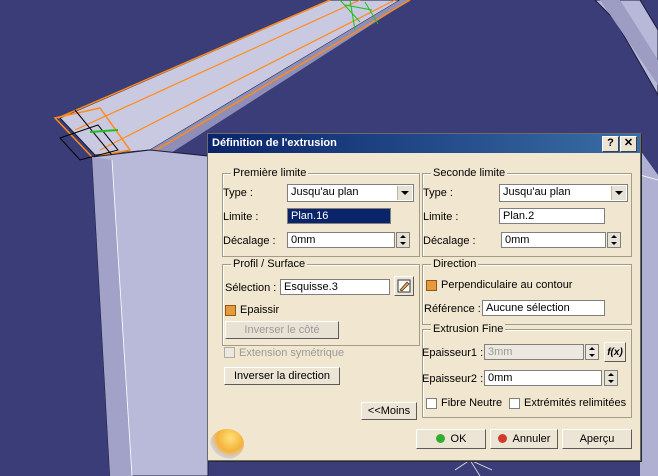 This screenshot has width=658, height=476. Describe the element at coordinates (251, 288) in the screenshot. I see `selection-label: Sélection :` at that location.